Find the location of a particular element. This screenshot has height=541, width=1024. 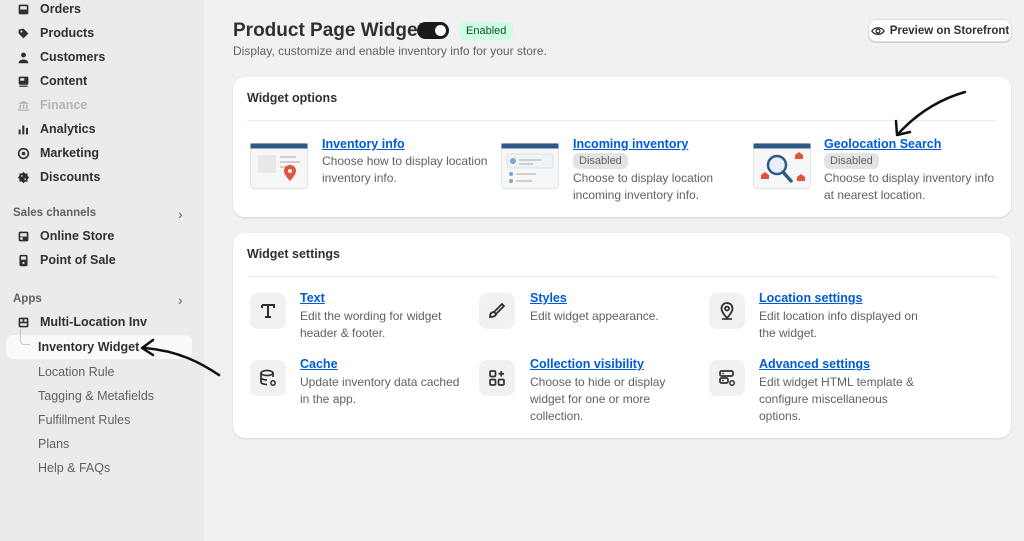

text-icon is located at coordinates (268, 311).